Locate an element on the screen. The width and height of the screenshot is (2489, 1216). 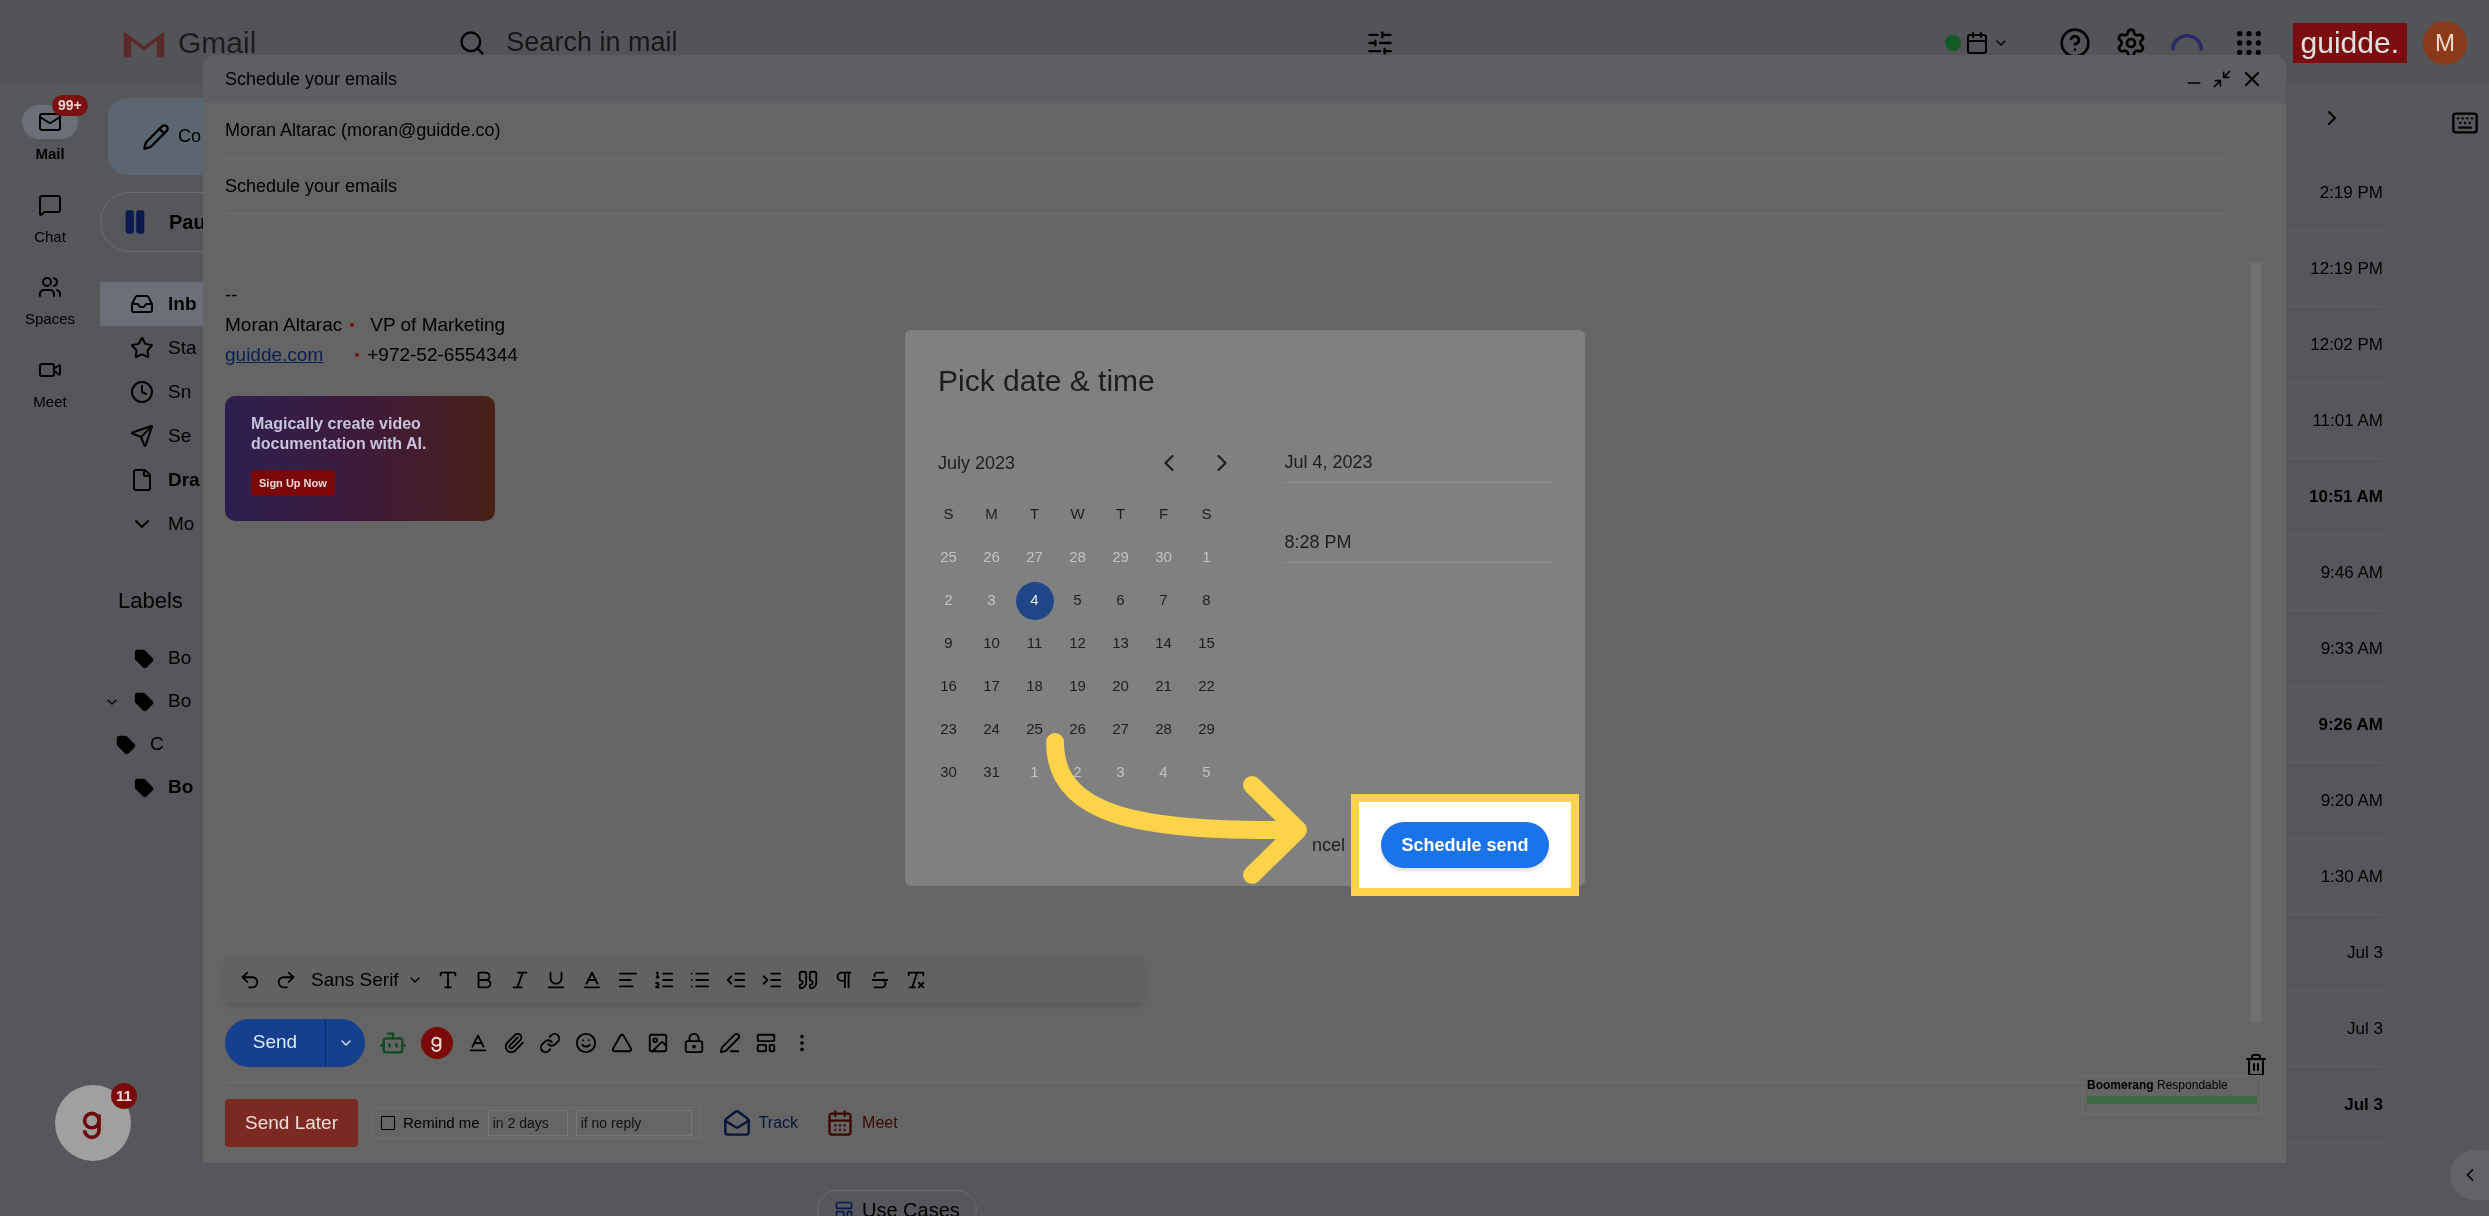
weekday-label: W is located at coordinates (1077, 514).